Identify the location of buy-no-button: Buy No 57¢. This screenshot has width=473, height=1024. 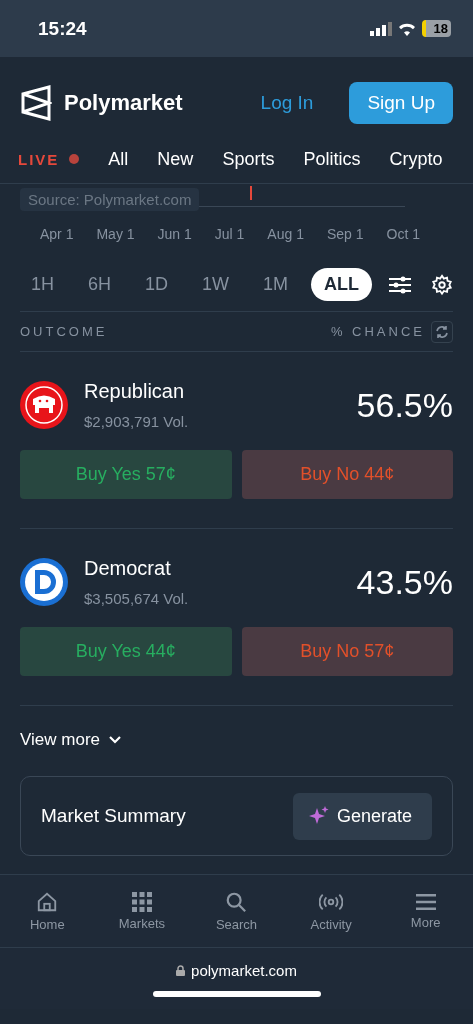
(347, 651).